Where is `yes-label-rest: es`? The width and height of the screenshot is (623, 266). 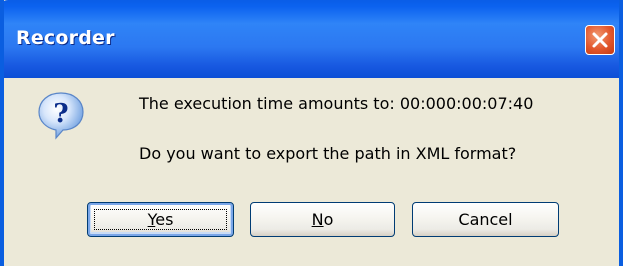
yes-label-rest: es is located at coordinates (164, 219).